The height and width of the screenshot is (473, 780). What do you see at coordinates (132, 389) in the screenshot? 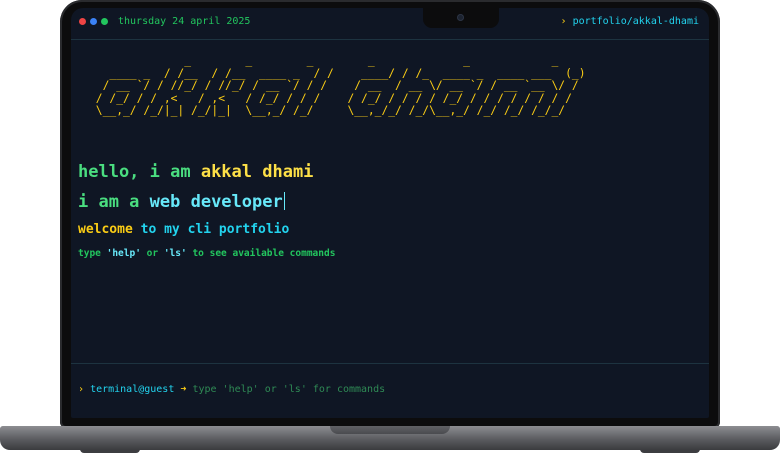
I see `prompt-user: terminal@guest` at bounding box center [132, 389].